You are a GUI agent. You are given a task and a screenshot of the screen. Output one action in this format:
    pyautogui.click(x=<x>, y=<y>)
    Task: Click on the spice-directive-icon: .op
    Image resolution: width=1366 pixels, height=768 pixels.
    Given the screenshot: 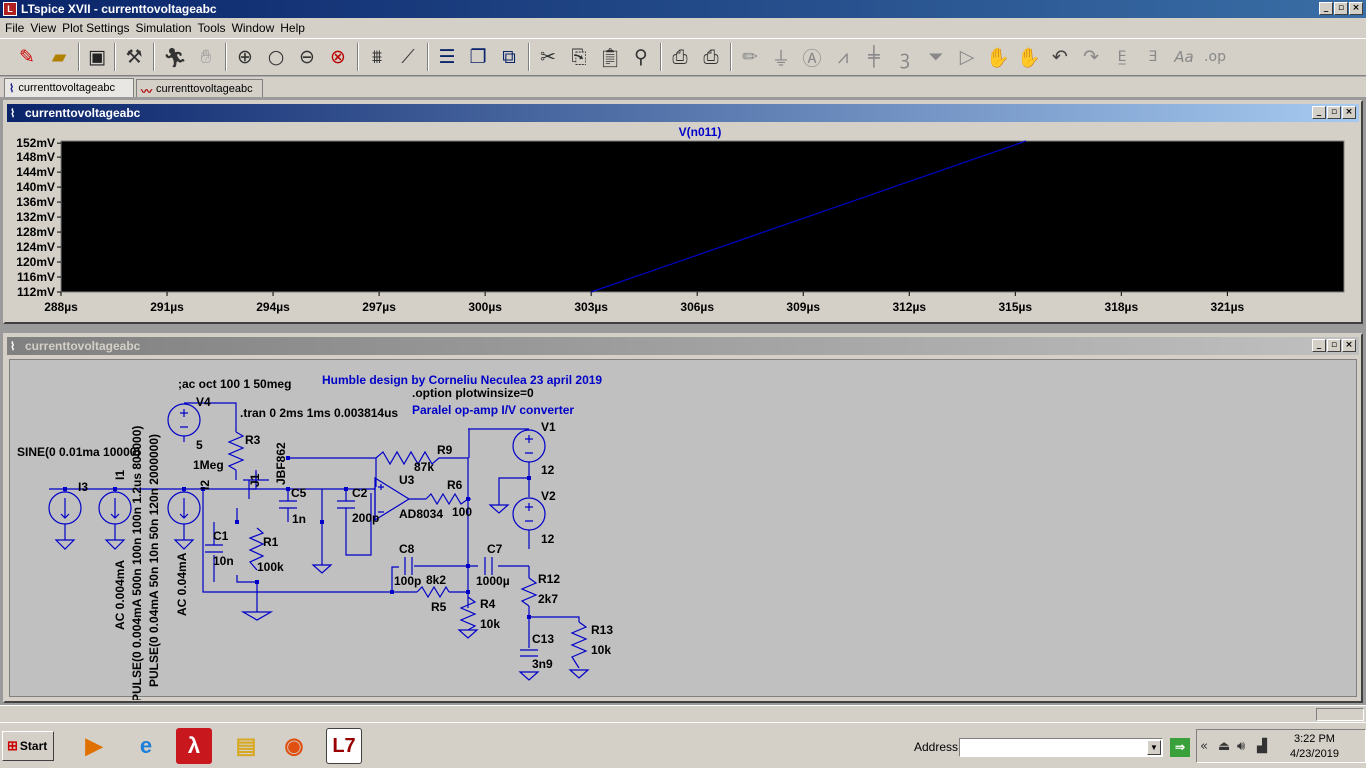 What is the action you would take?
    pyautogui.click(x=1215, y=57)
    